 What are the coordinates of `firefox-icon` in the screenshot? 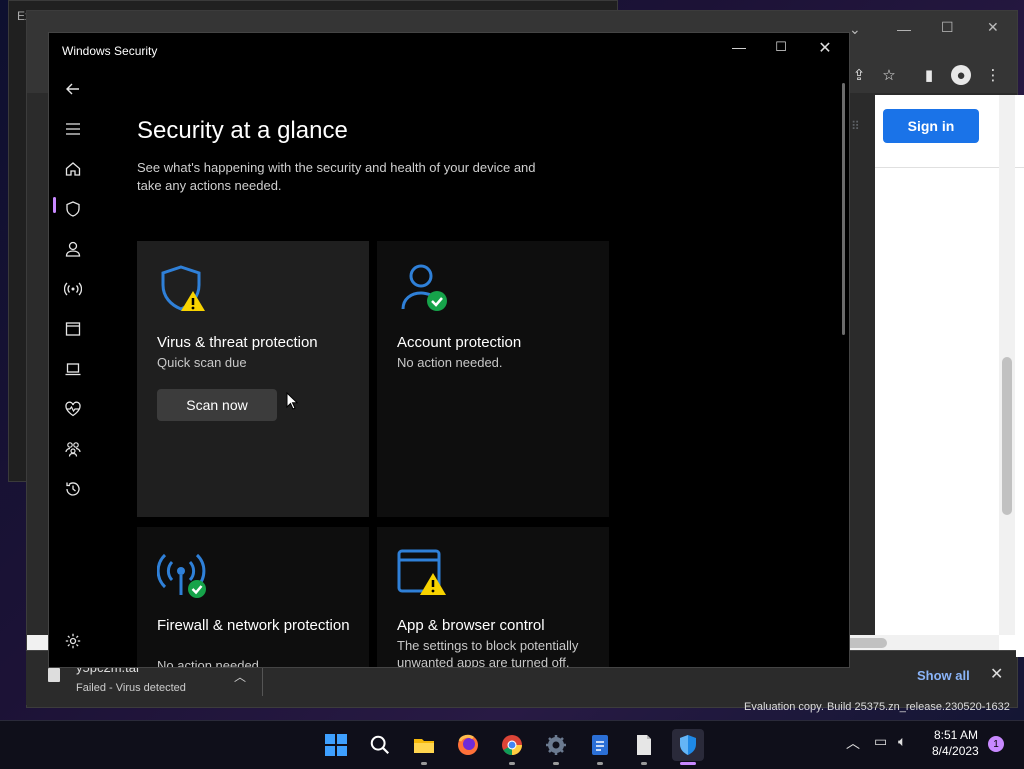 It's located at (468, 745).